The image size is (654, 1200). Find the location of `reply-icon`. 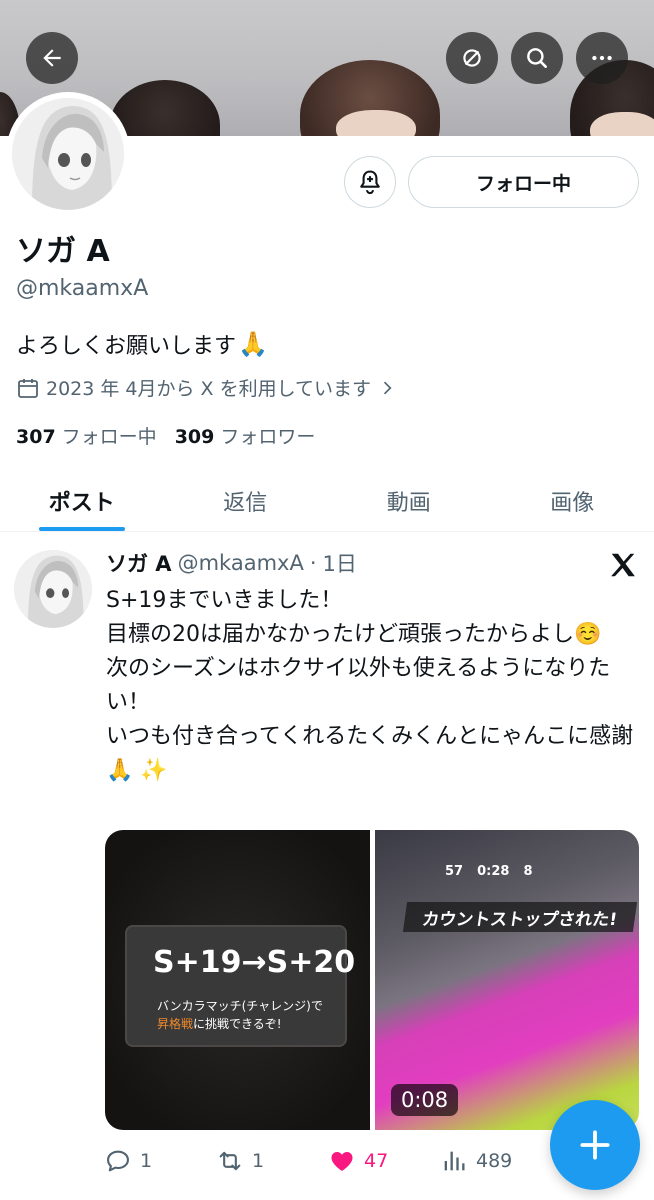

reply-icon is located at coordinates (118, 1161).